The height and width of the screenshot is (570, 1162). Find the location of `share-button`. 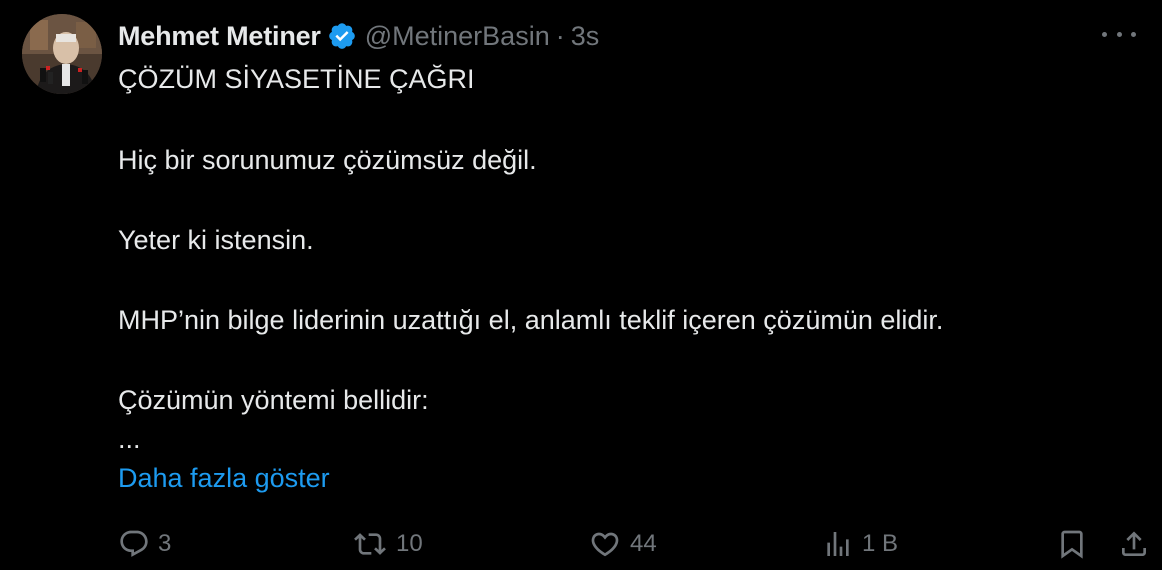

share-button is located at coordinates (1134, 544).